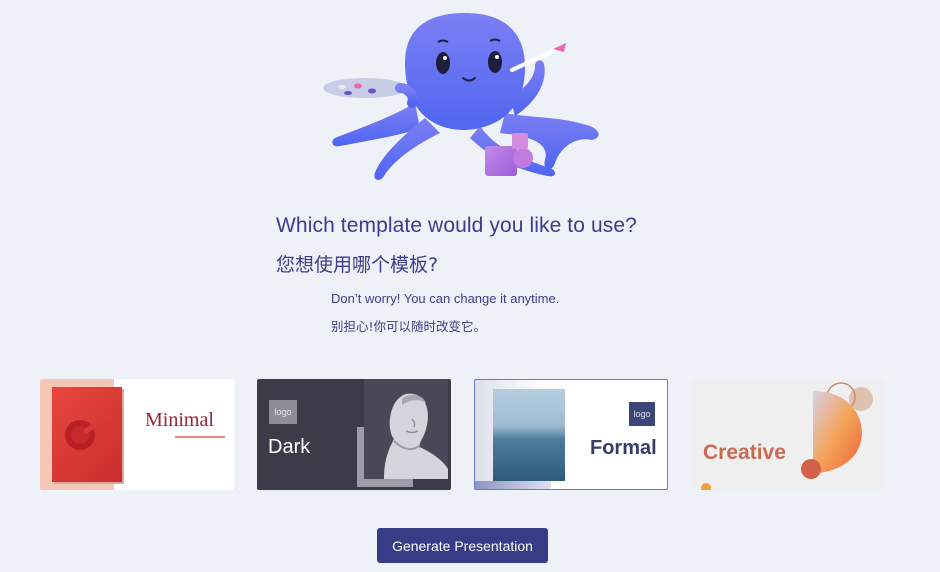 Image resolution: width=940 pixels, height=572 pixels. Describe the element at coordinates (744, 452) in the screenshot. I see `template-title: Creative` at that location.